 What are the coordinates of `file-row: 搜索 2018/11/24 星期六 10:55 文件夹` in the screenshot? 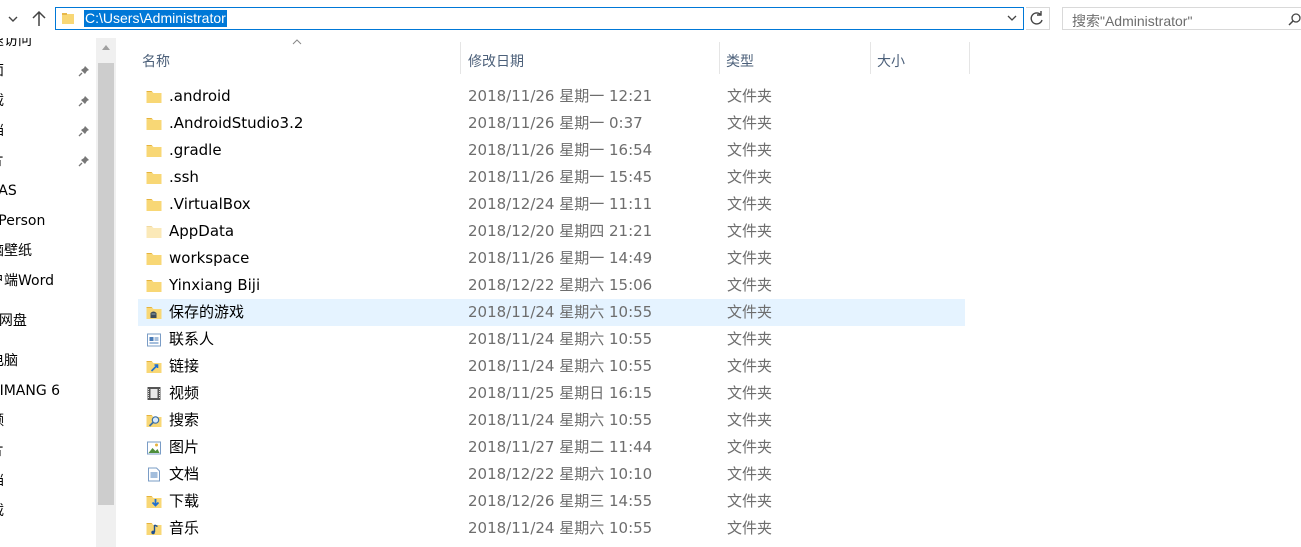 It's located at (551, 420).